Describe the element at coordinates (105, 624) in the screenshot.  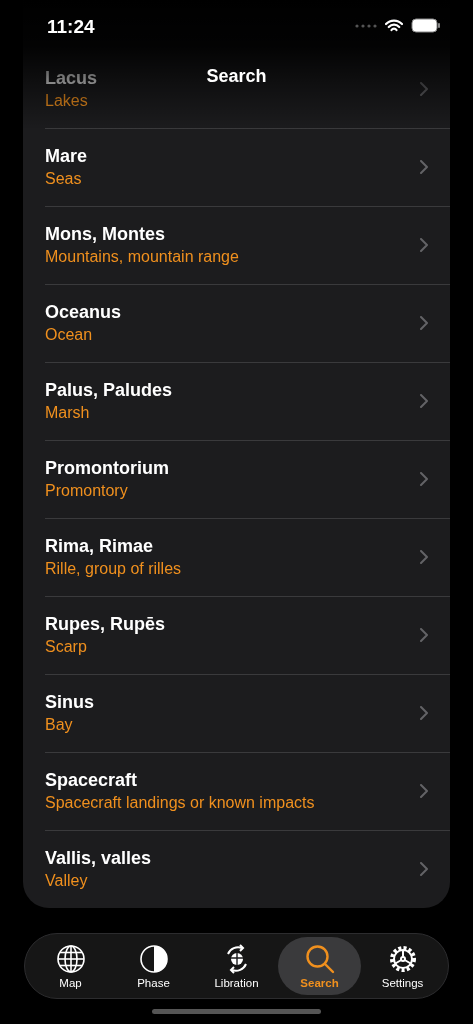
I see `row-title: Rupes, Rupēs` at that location.